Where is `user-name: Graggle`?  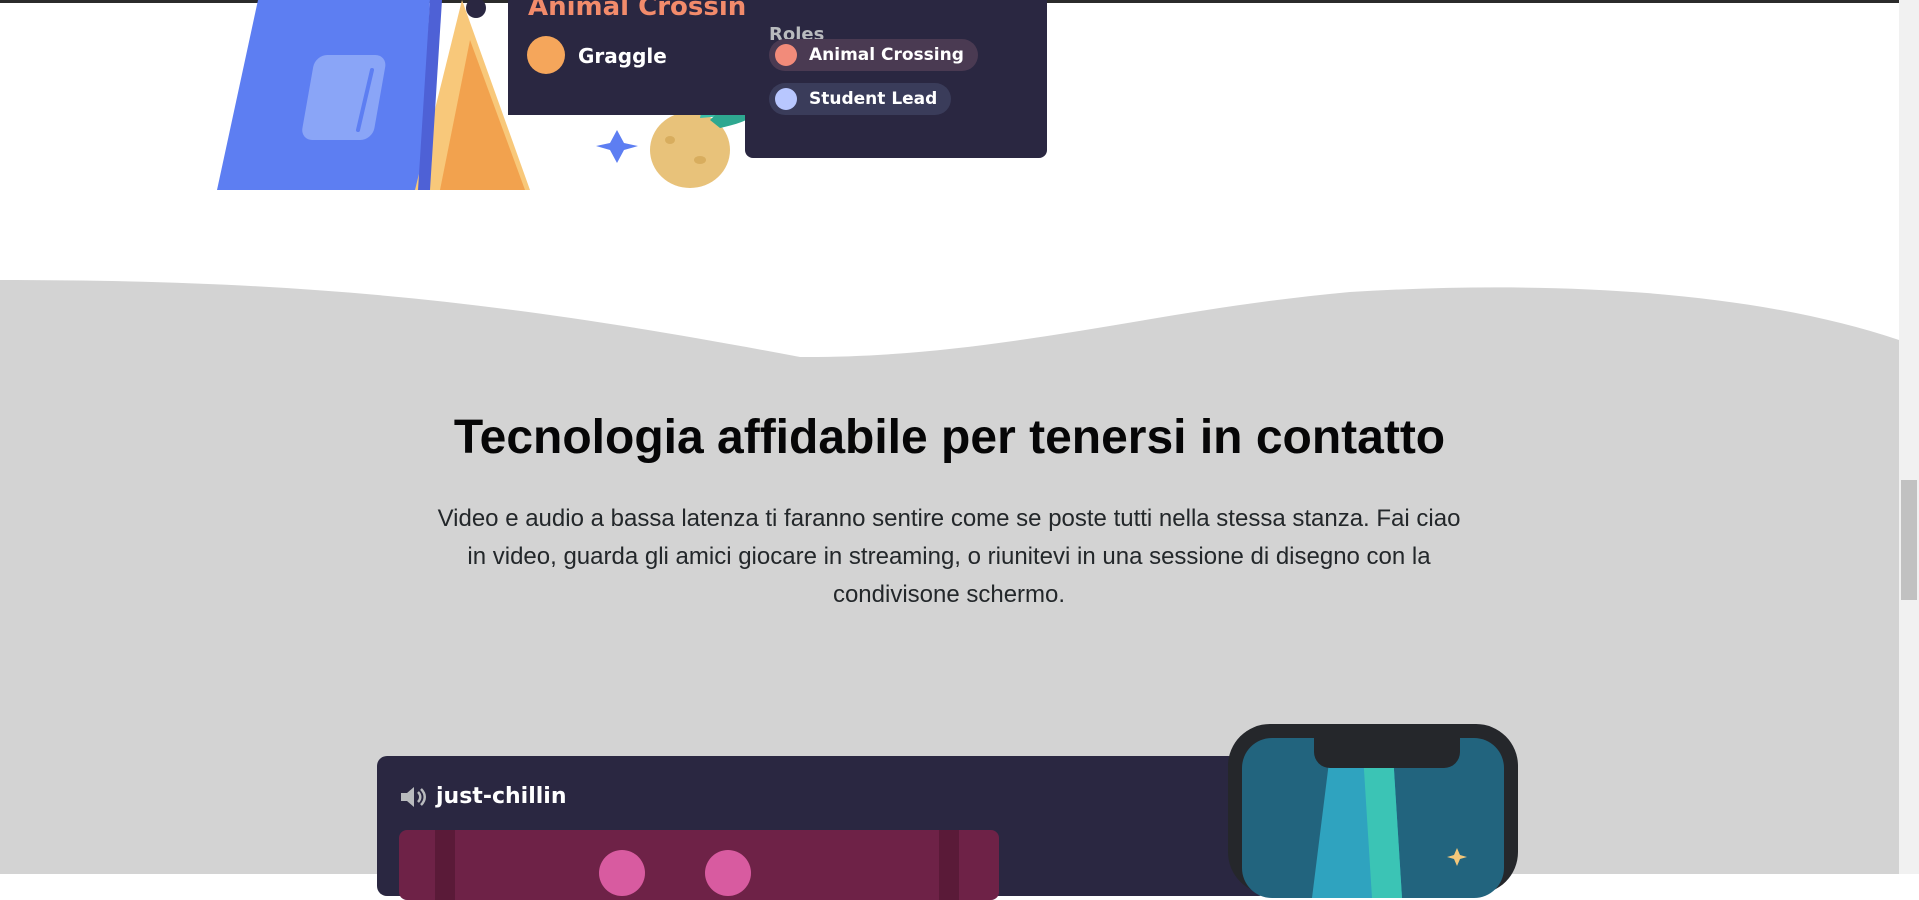
user-name: Graggle is located at coordinates (622, 56).